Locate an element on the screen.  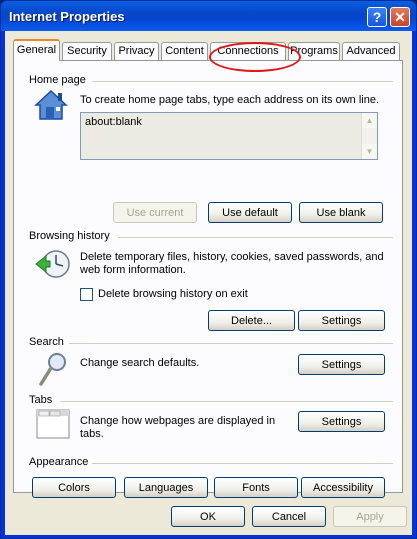
search-divider is located at coordinates (231, 343).